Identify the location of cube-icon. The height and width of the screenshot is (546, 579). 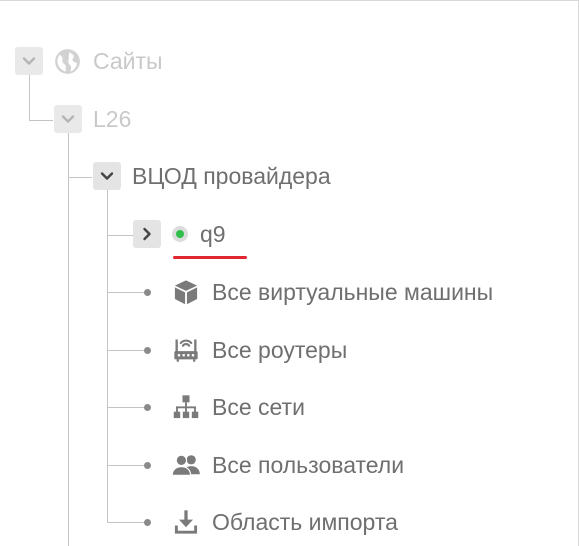
(186, 292).